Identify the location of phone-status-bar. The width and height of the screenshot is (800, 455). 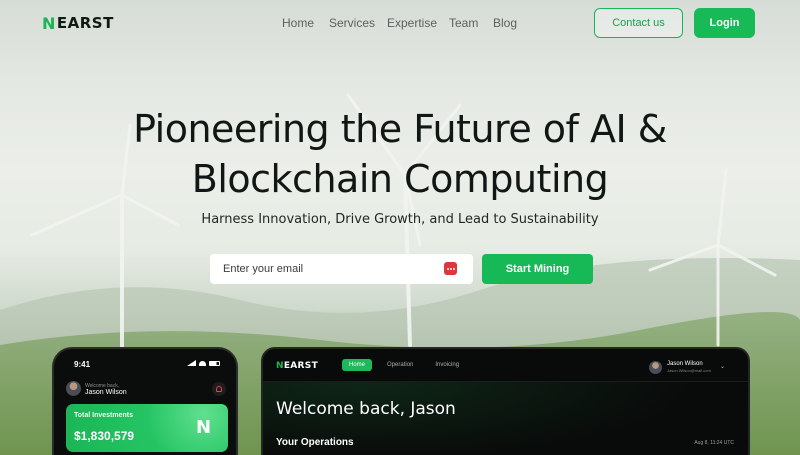
(203, 363).